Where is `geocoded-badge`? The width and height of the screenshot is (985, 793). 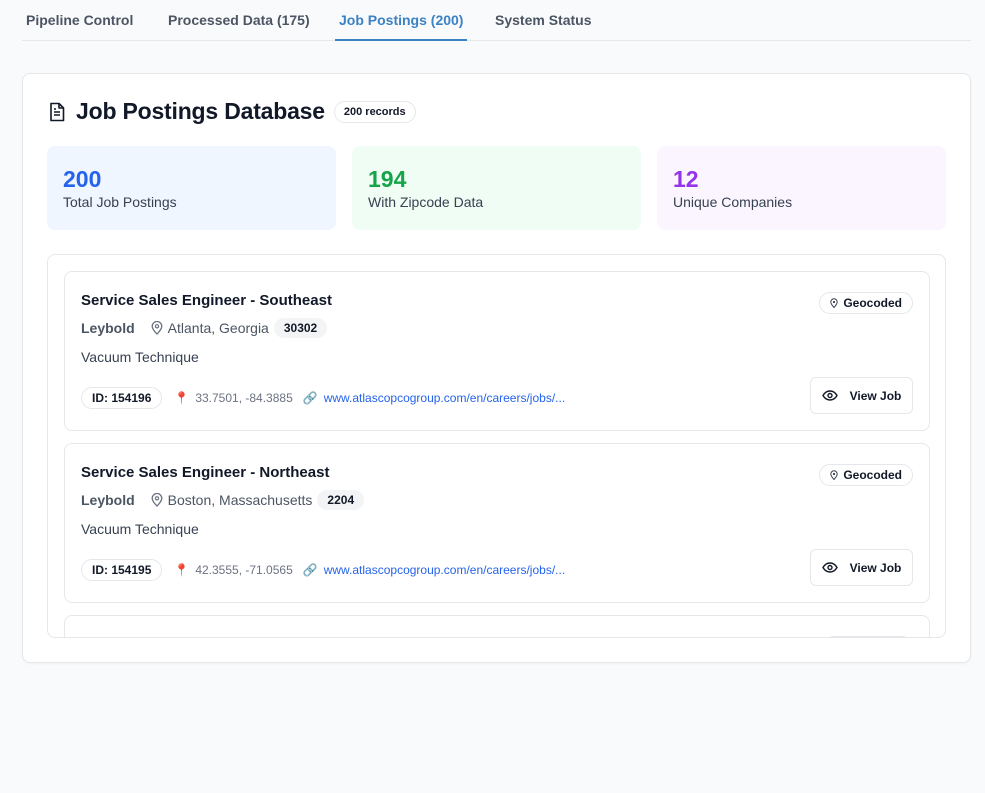
geocoded-badge is located at coordinates (868, 636).